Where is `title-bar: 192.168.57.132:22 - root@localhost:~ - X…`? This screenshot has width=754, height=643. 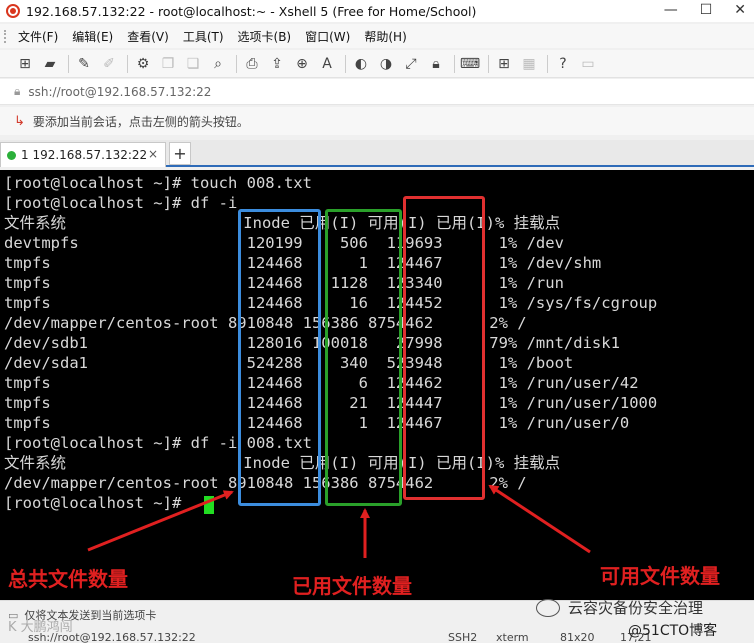 title-bar: 192.168.57.132:22 - root@localhost:~ - X… is located at coordinates (377, 11).